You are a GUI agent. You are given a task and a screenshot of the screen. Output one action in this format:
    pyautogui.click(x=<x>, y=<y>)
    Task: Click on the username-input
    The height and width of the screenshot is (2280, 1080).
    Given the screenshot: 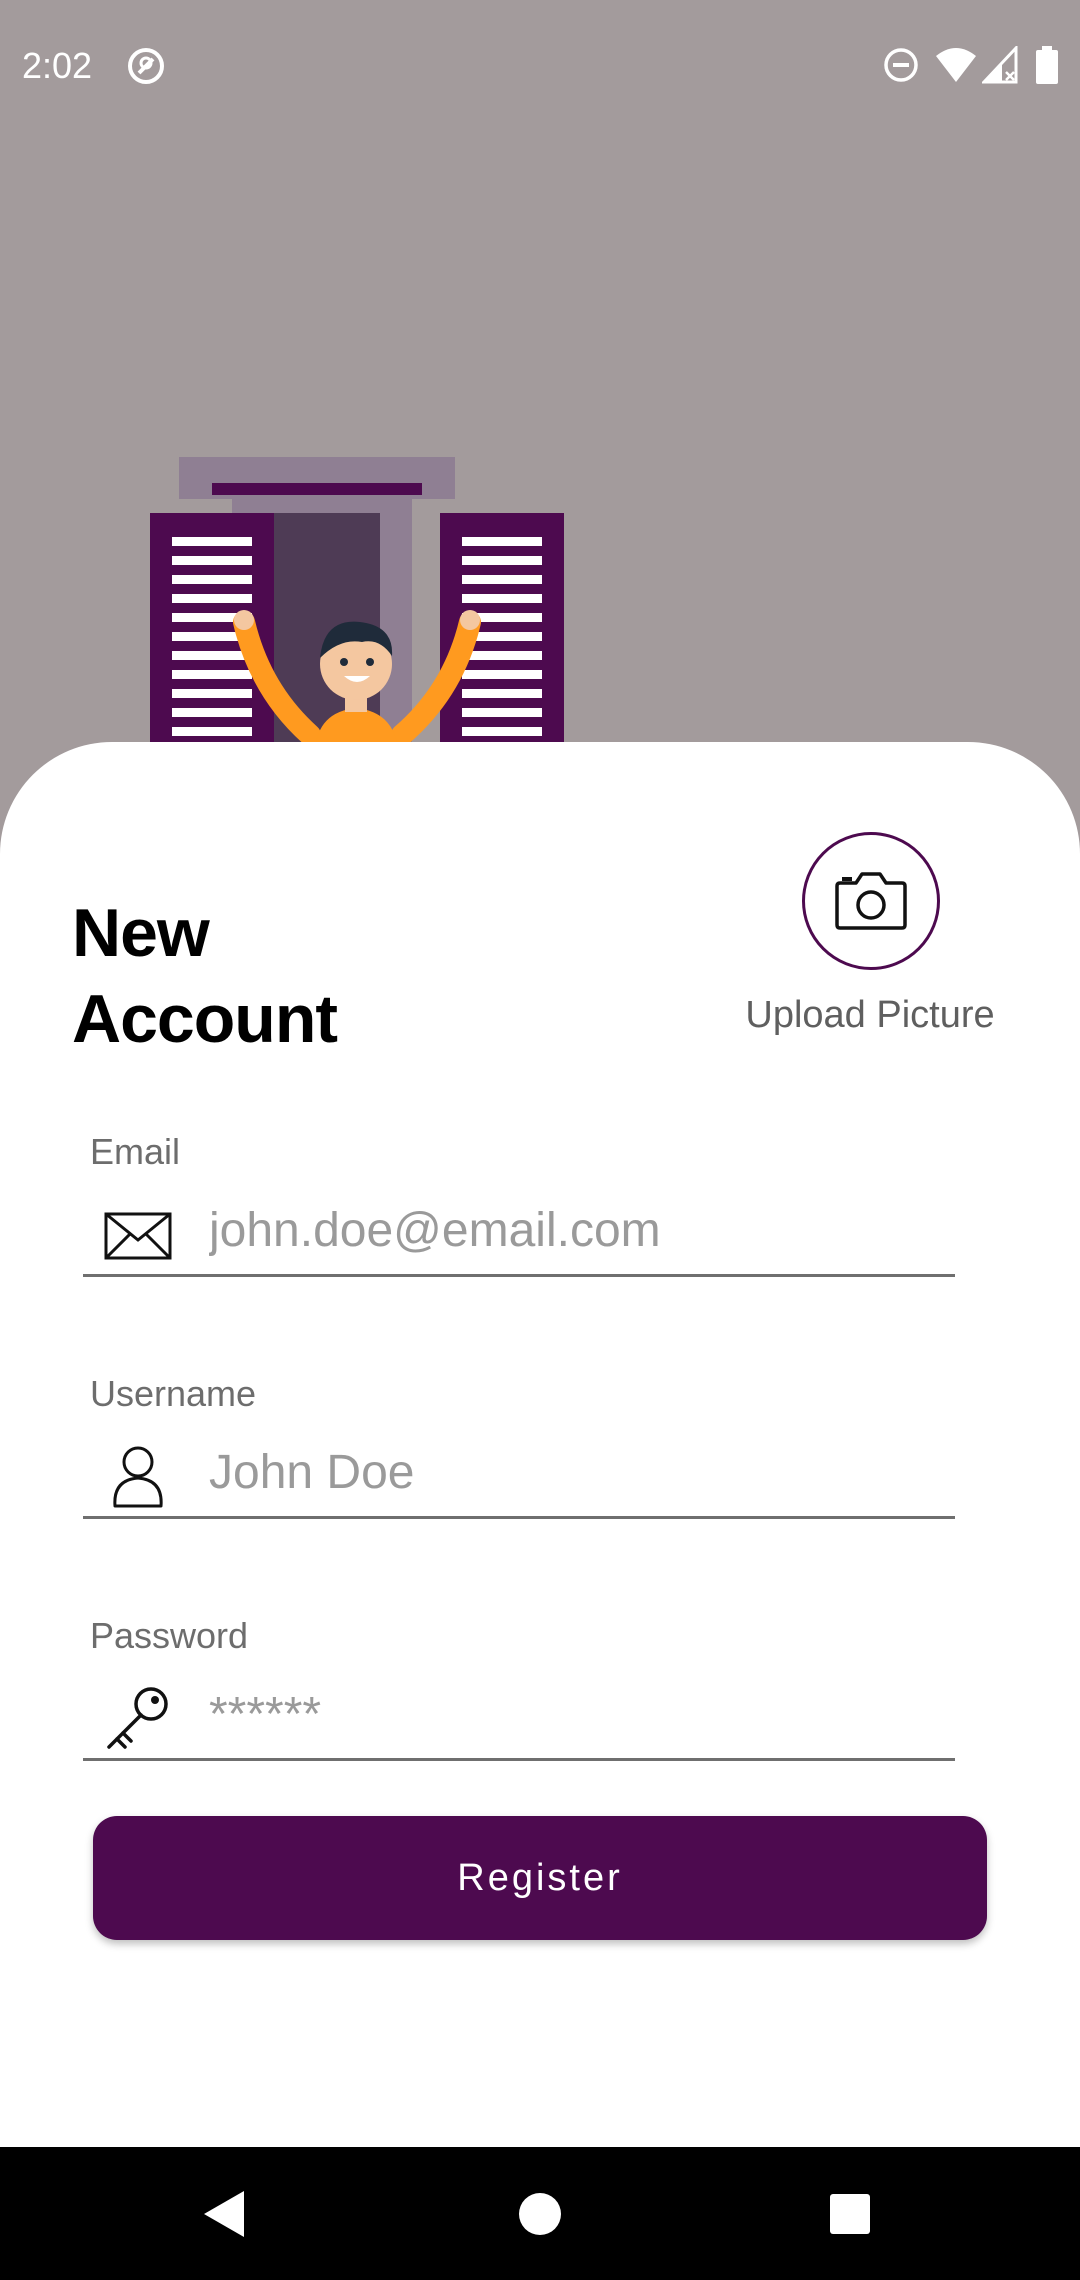 What is the action you would take?
    pyautogui.click(x=574, y=1472)
    